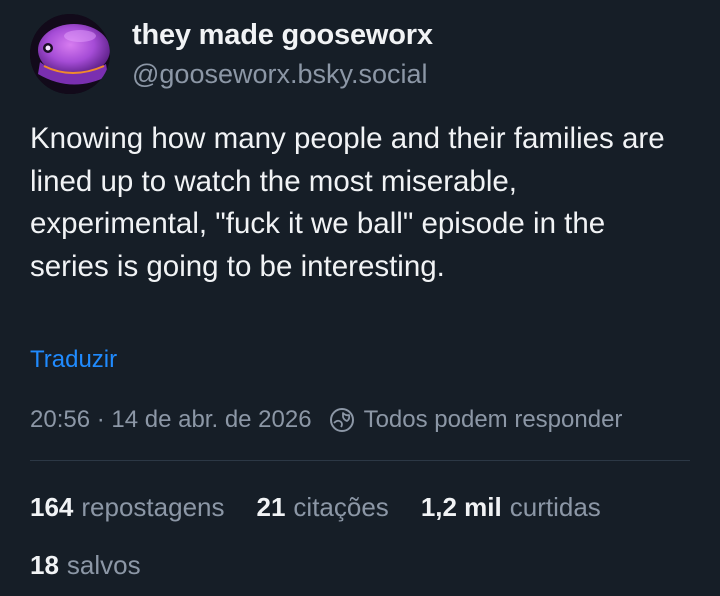 This screenshot has width=720, height=596. What do you see at coordinates (341, 507) in the screenshot?
I see `quotes-label: citações` at bounding box center [341, 507].